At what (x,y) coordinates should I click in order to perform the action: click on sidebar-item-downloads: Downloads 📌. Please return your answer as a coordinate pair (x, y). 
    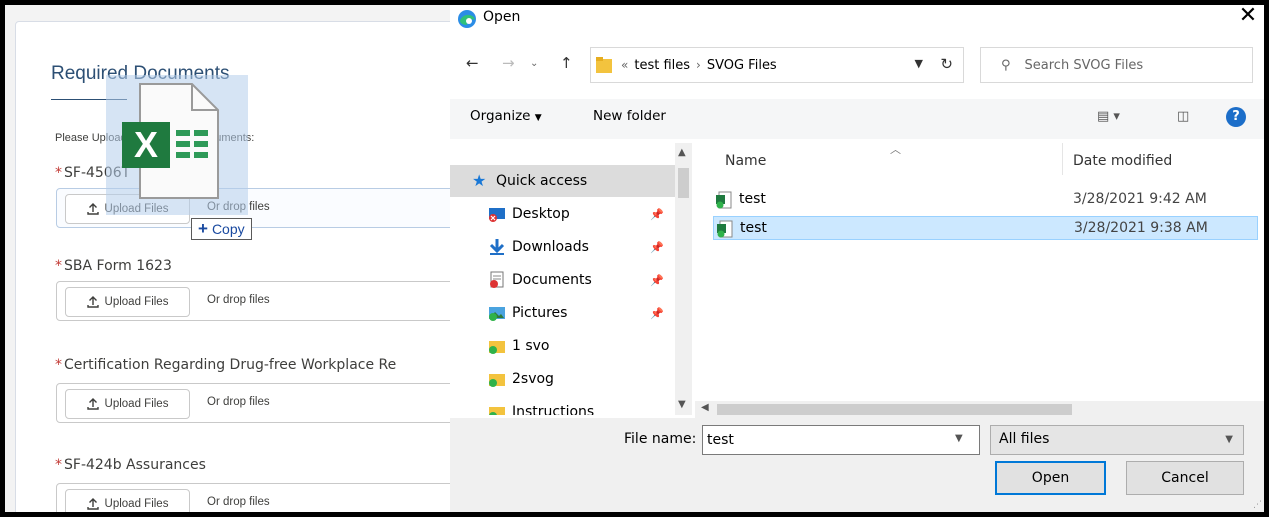
    Looking at the image, I should click on (562, 247).